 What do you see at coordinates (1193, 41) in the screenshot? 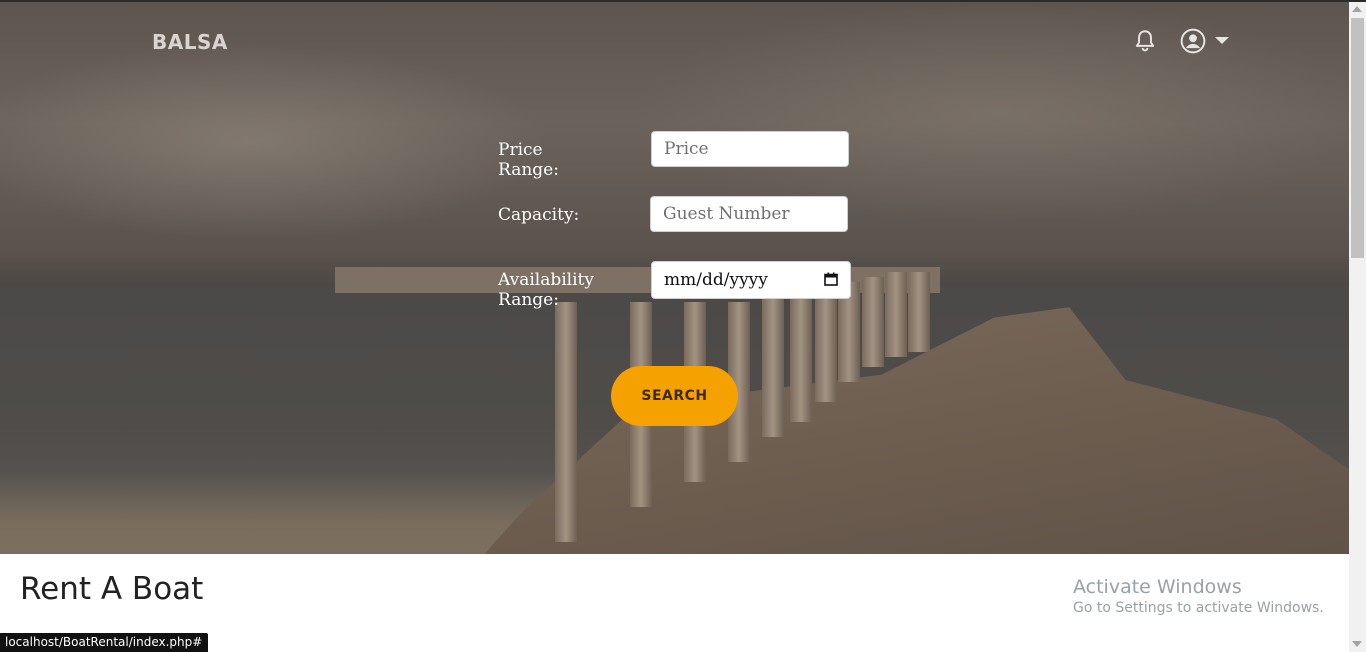
I see `user-icon` at bounding box center [1193, 41].